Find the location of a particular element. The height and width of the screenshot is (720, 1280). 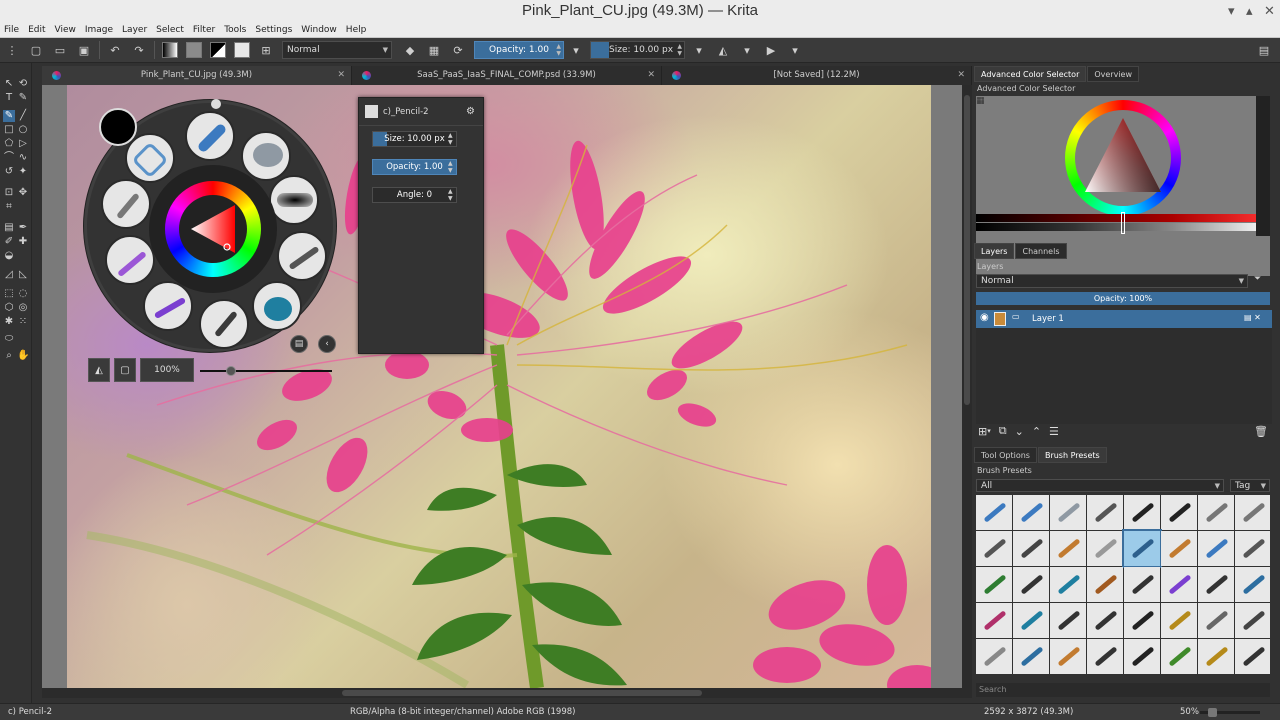

brush-angle-slider: Angle: 0 is located at coordinates (414, 195).